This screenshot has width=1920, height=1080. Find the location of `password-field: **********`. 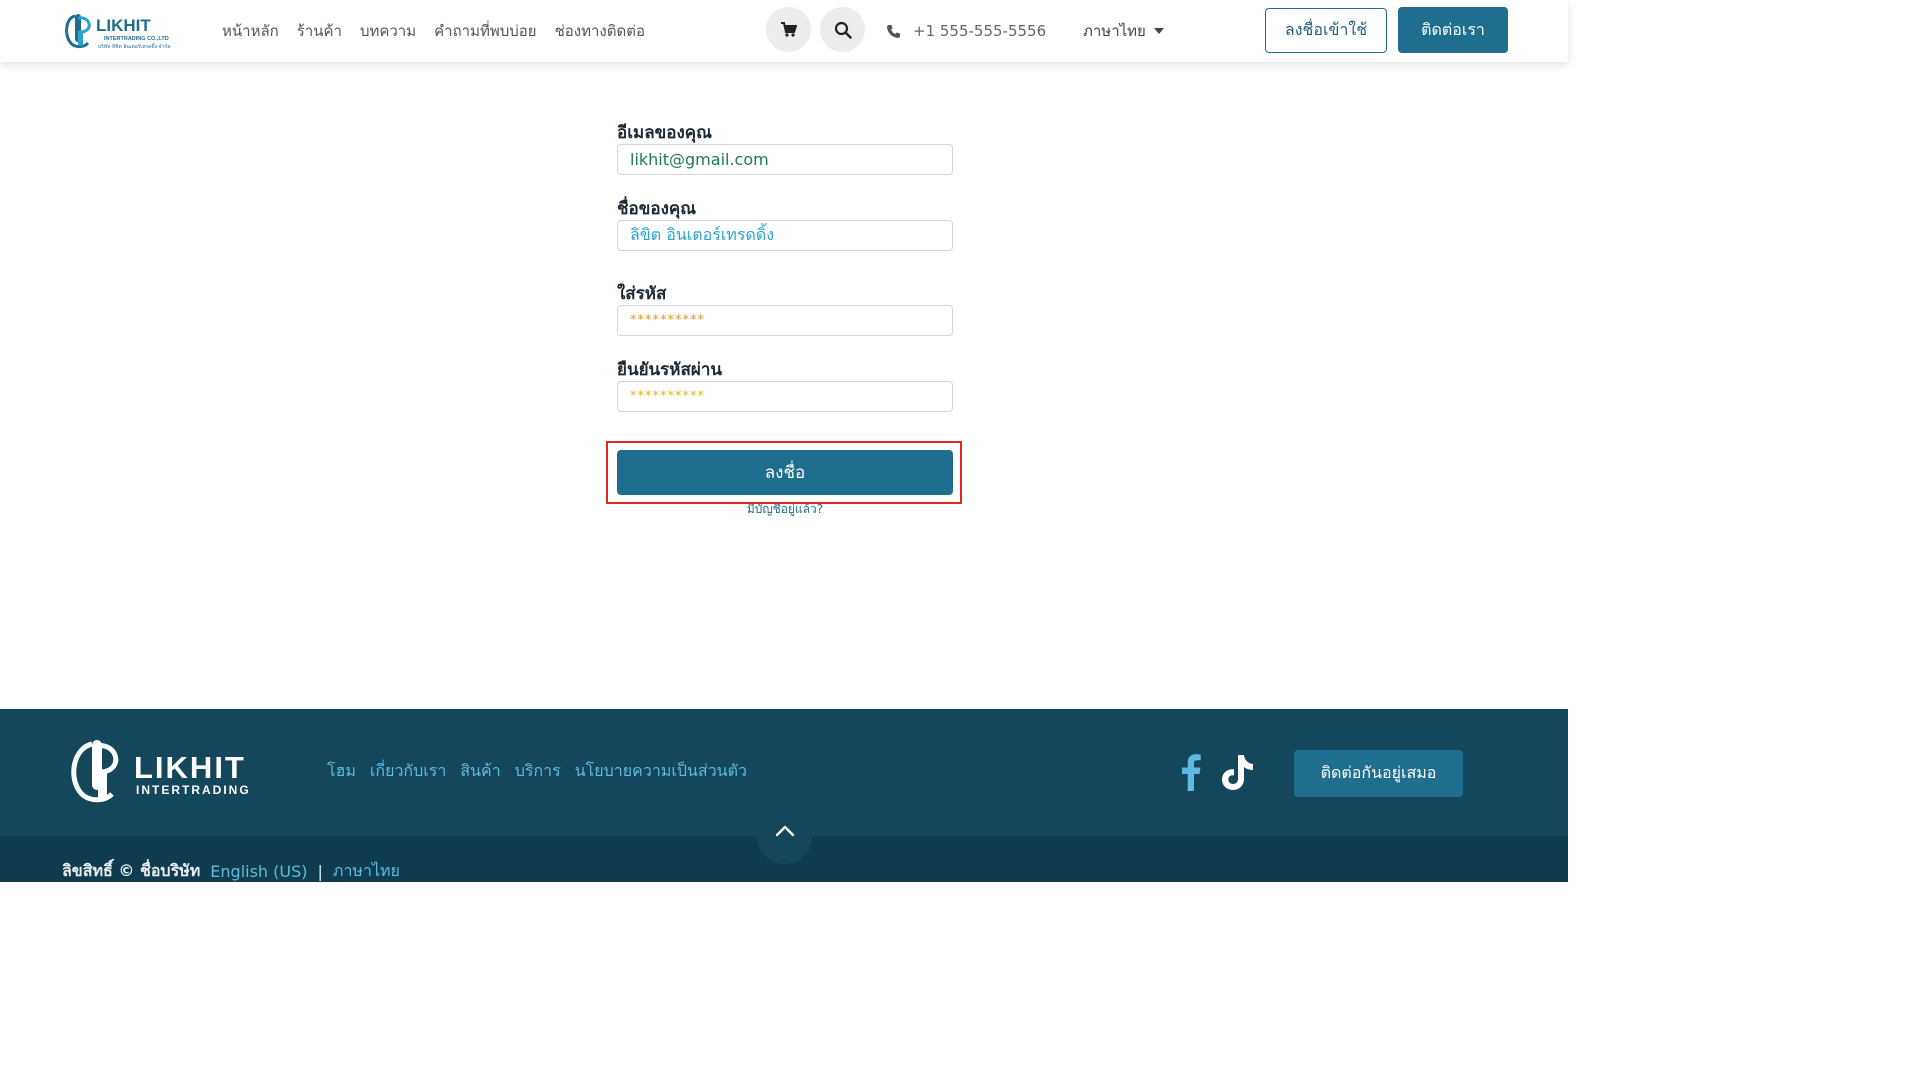

password-field: ********** is located at coordinates (785, 320).